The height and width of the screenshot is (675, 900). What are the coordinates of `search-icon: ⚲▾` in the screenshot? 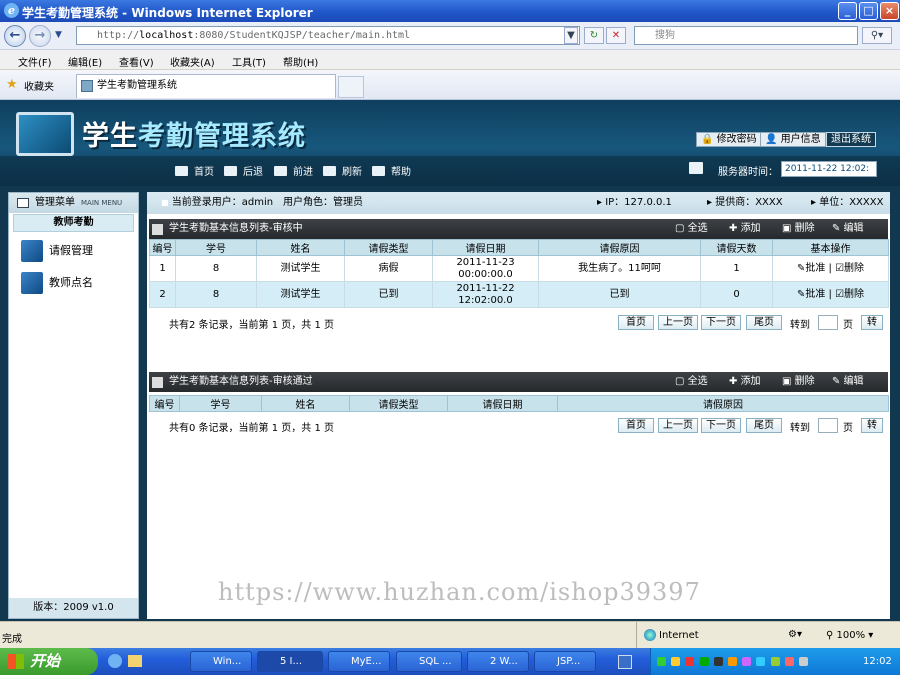 It's located at (877, 35).